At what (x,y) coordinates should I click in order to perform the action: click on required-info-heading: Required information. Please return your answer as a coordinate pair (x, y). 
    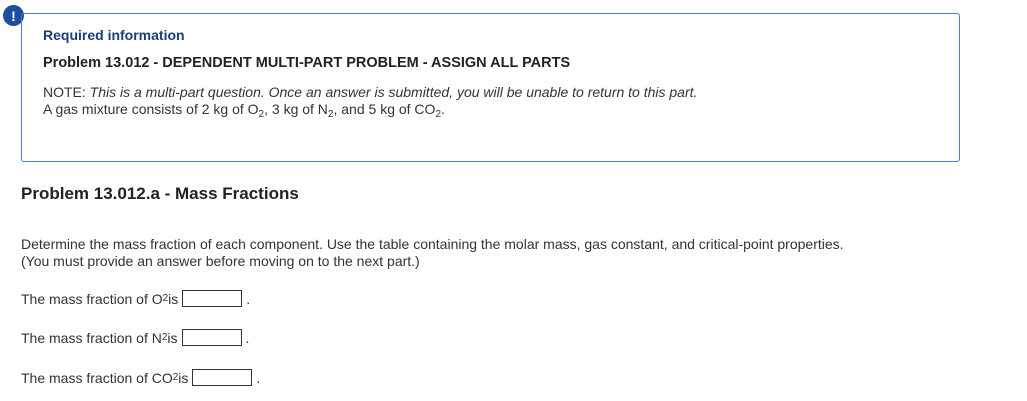
    Looking at the image, I should click on (114, 35).